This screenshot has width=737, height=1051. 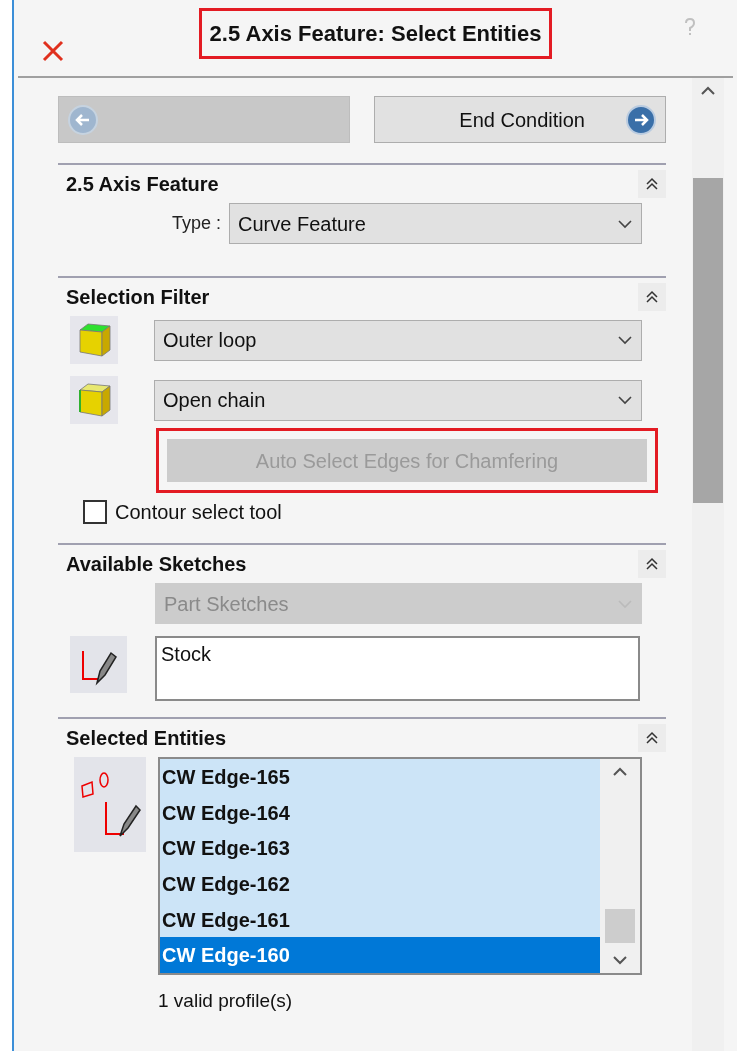 I want to click on list-item: CW Edge-160, so click(x=380, y=955).